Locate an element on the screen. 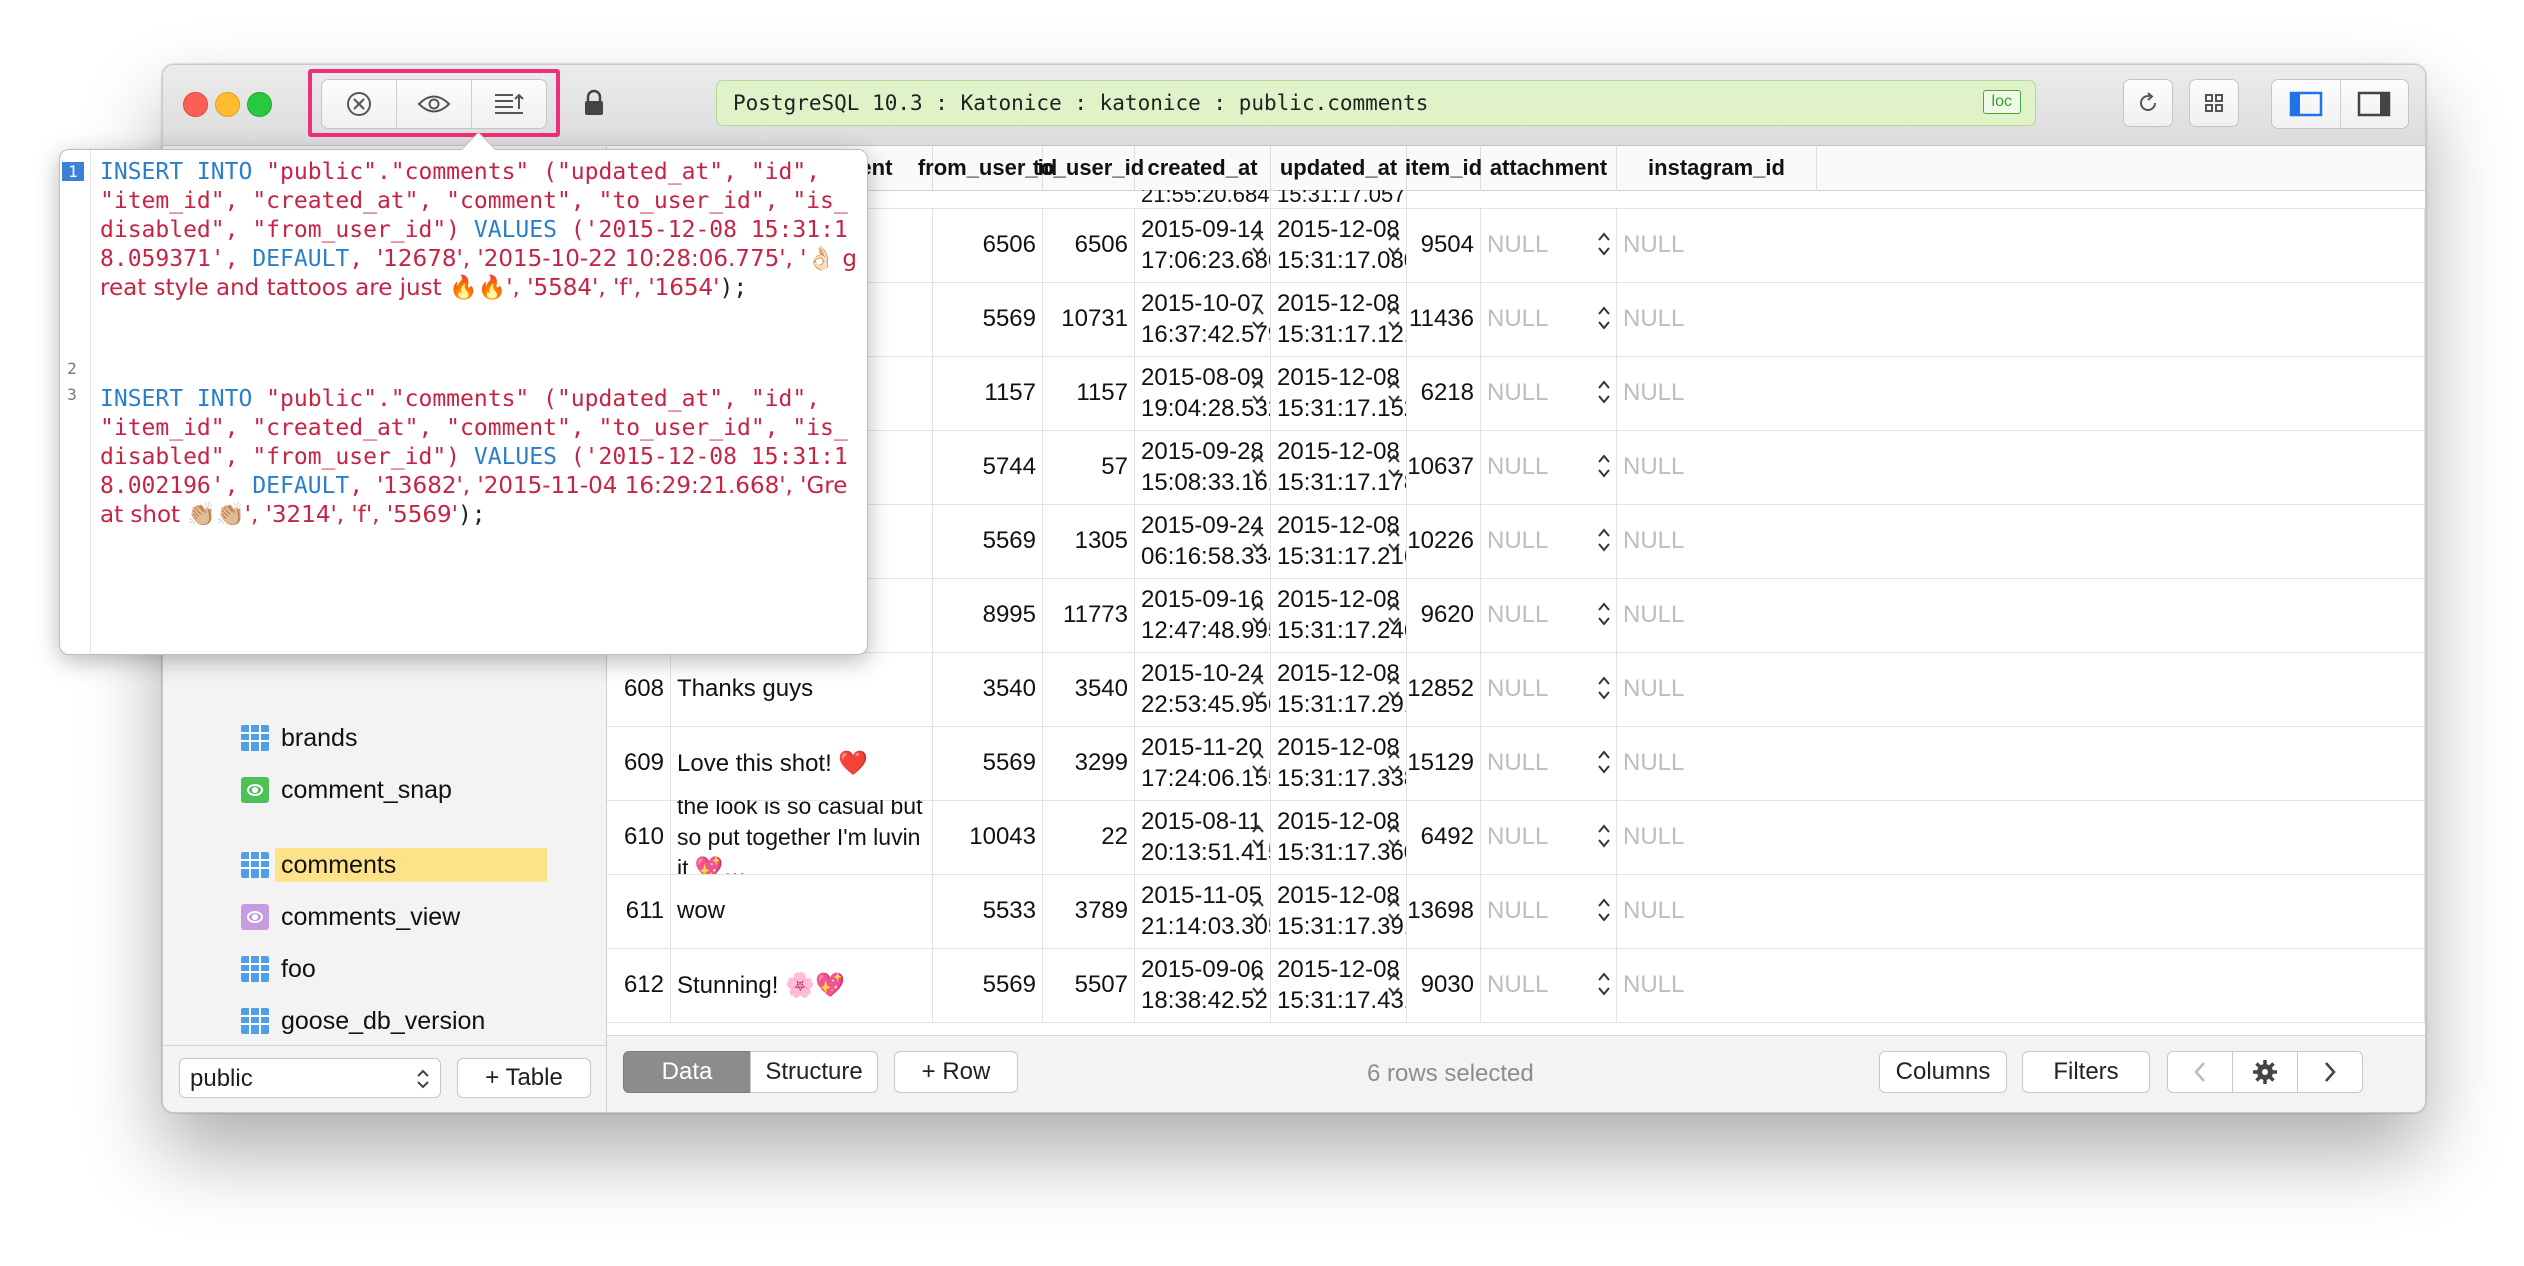 The image size is (2524, 1266). cell-item-id: 6492 is located at coordinates (1444, 837).